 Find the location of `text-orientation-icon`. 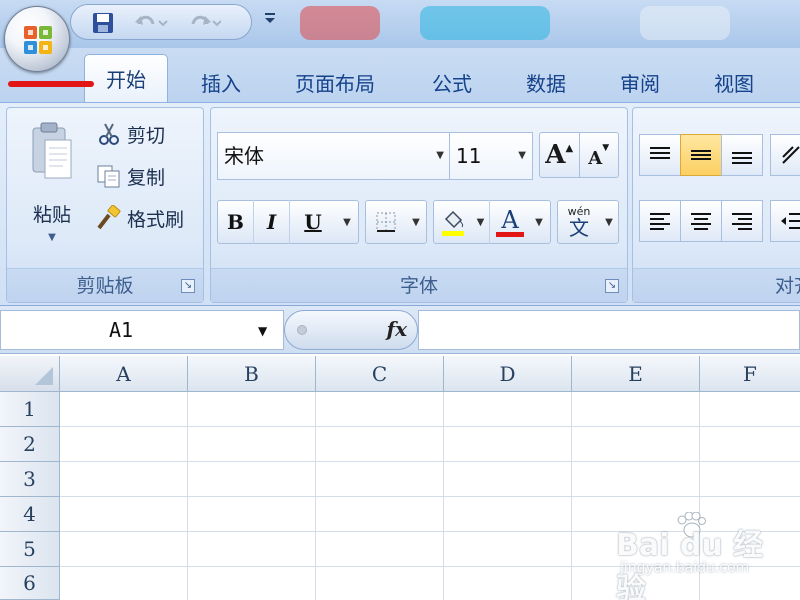

text-orientation-icon is located at coordinates (791, 155).